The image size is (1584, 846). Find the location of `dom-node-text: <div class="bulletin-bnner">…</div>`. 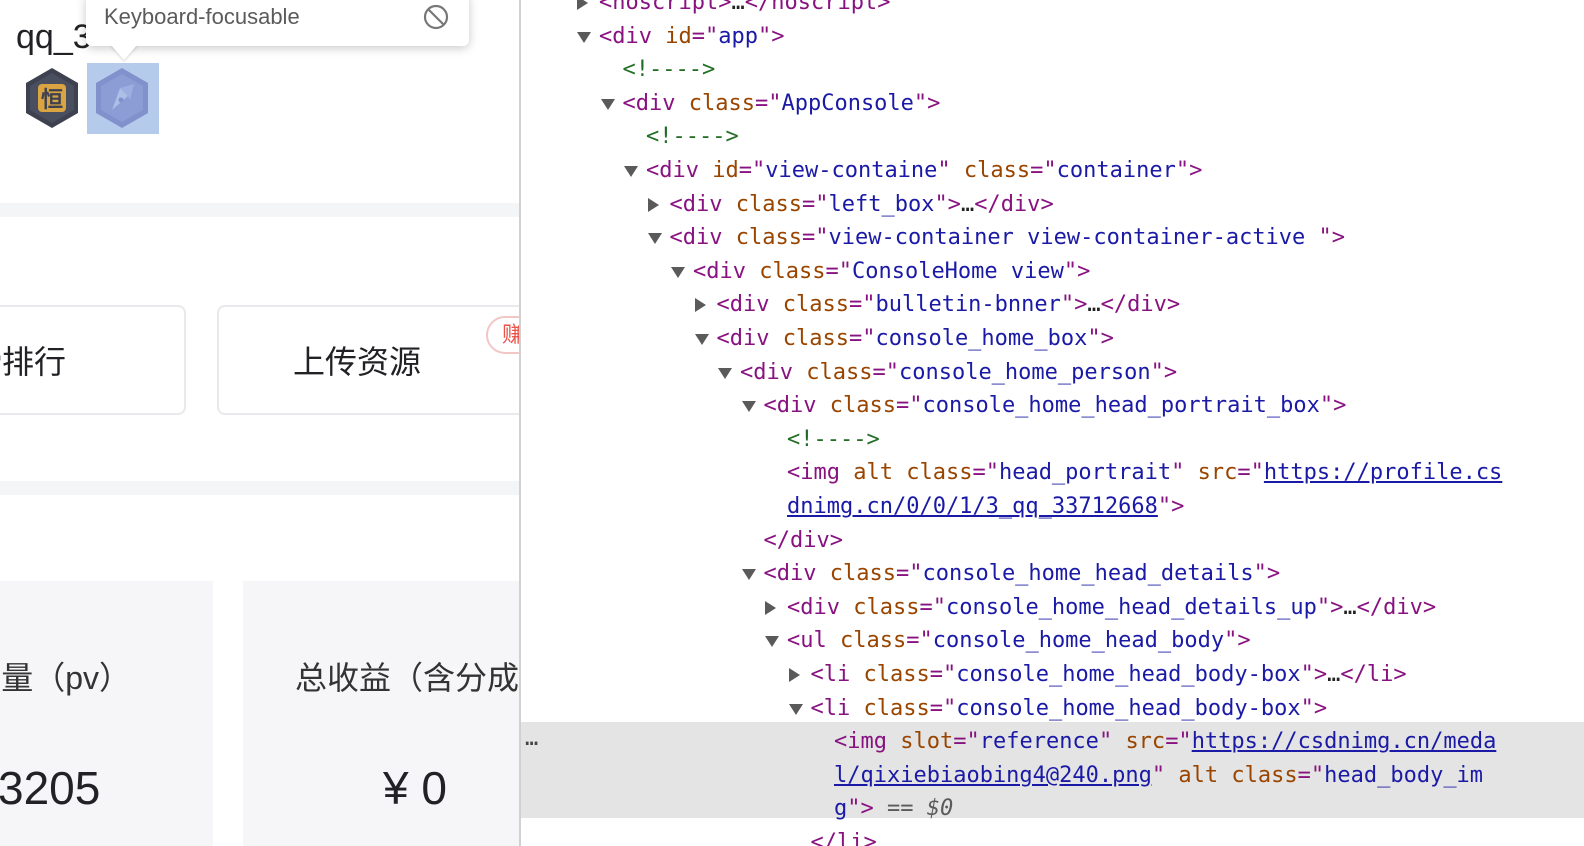

dom-node-text: <div class="bulletin-bnner">…</div> is located at coordinates (949, 305).